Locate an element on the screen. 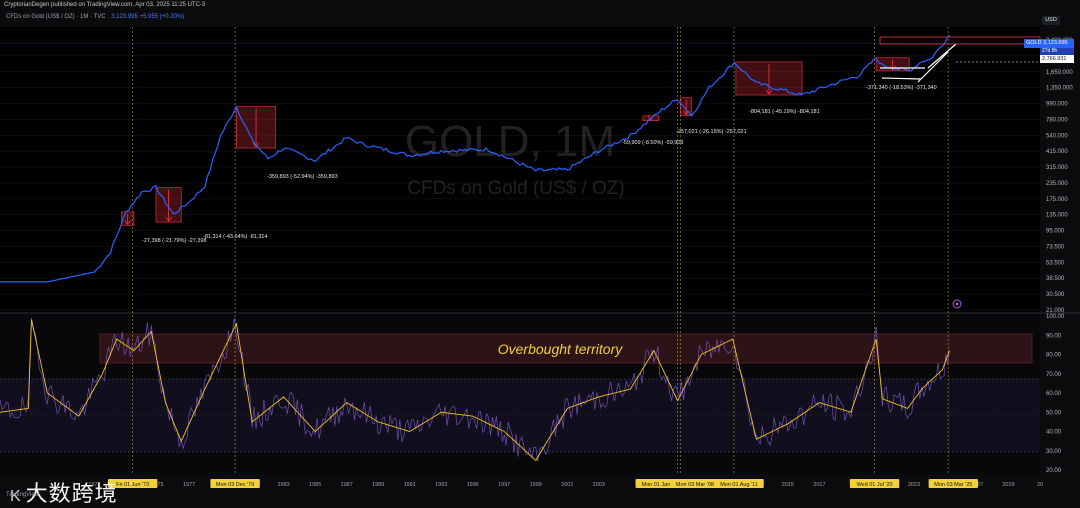 The height and width of the screenshot is (508, 1080). drawdown-label-6: -804,181 (-45.19%) -804,181 is located at coordinates (784, 112).